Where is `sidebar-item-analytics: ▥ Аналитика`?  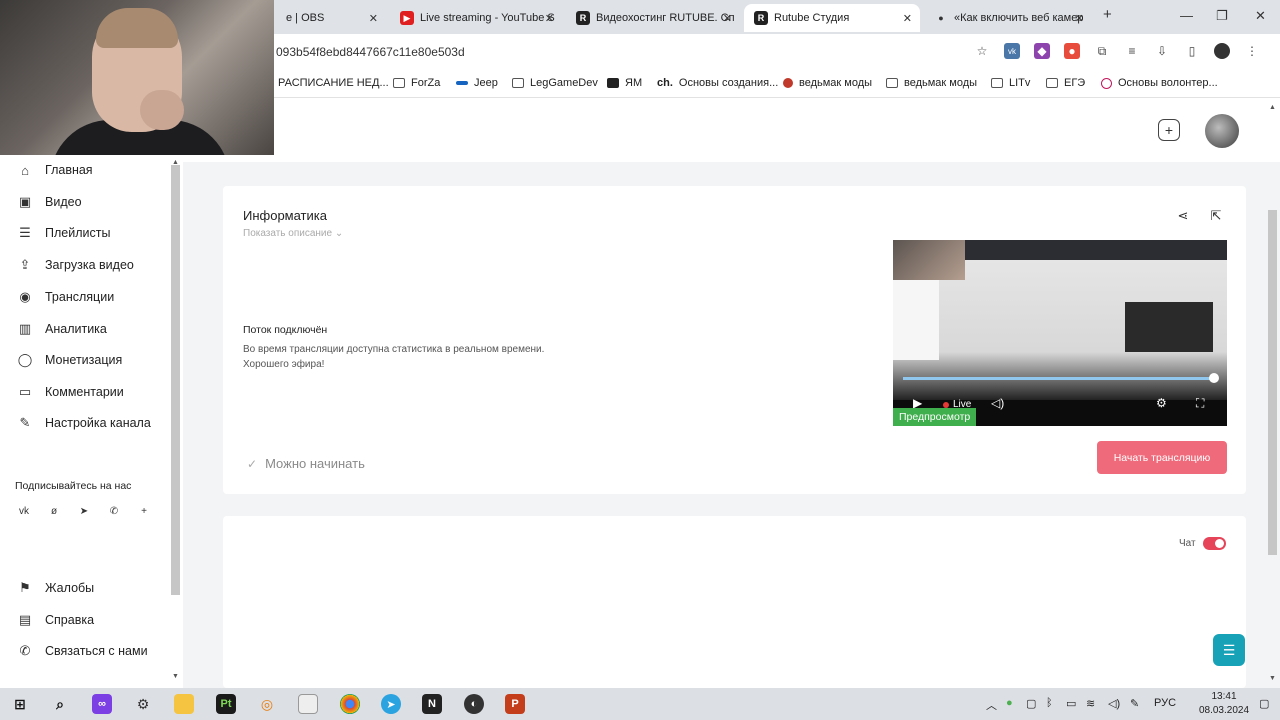
sidebar-item-analytics: ▥ Аналитика is located at coordinates (85, 329).